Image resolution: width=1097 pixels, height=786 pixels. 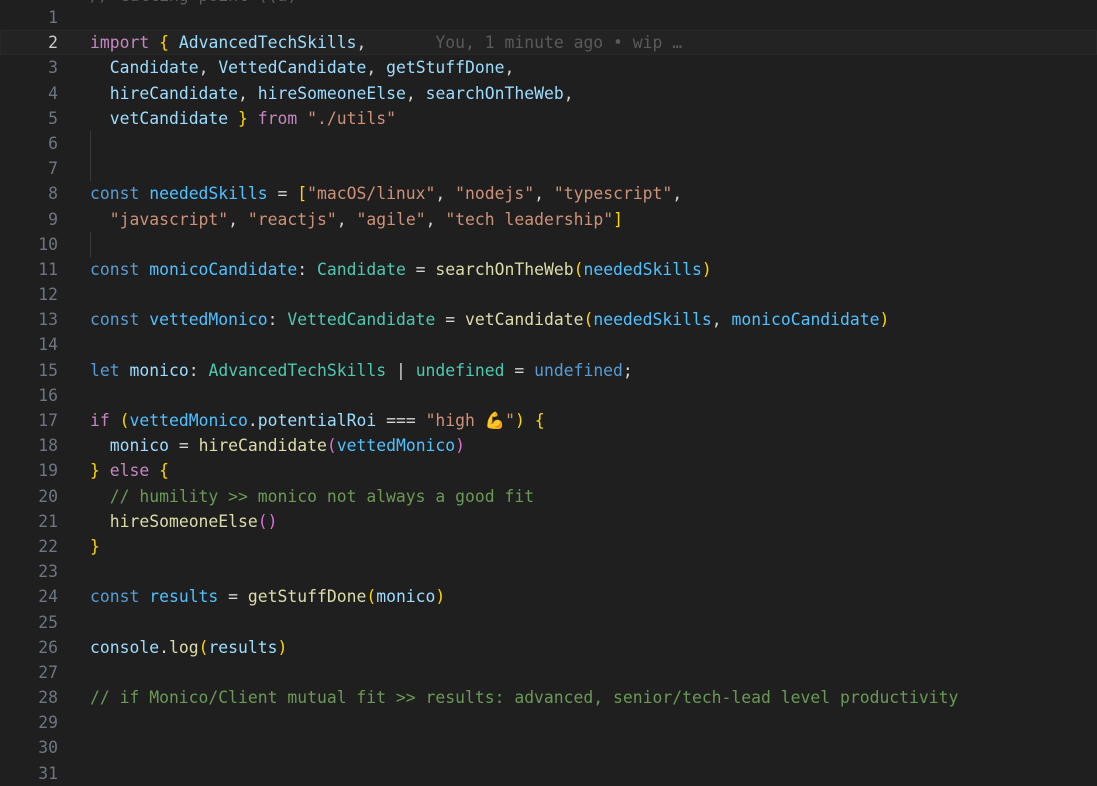 What do you see at coordinates (169, 219) in the screenshot?
I see `code-token: "javascript"` at bounding box center [169, 219].